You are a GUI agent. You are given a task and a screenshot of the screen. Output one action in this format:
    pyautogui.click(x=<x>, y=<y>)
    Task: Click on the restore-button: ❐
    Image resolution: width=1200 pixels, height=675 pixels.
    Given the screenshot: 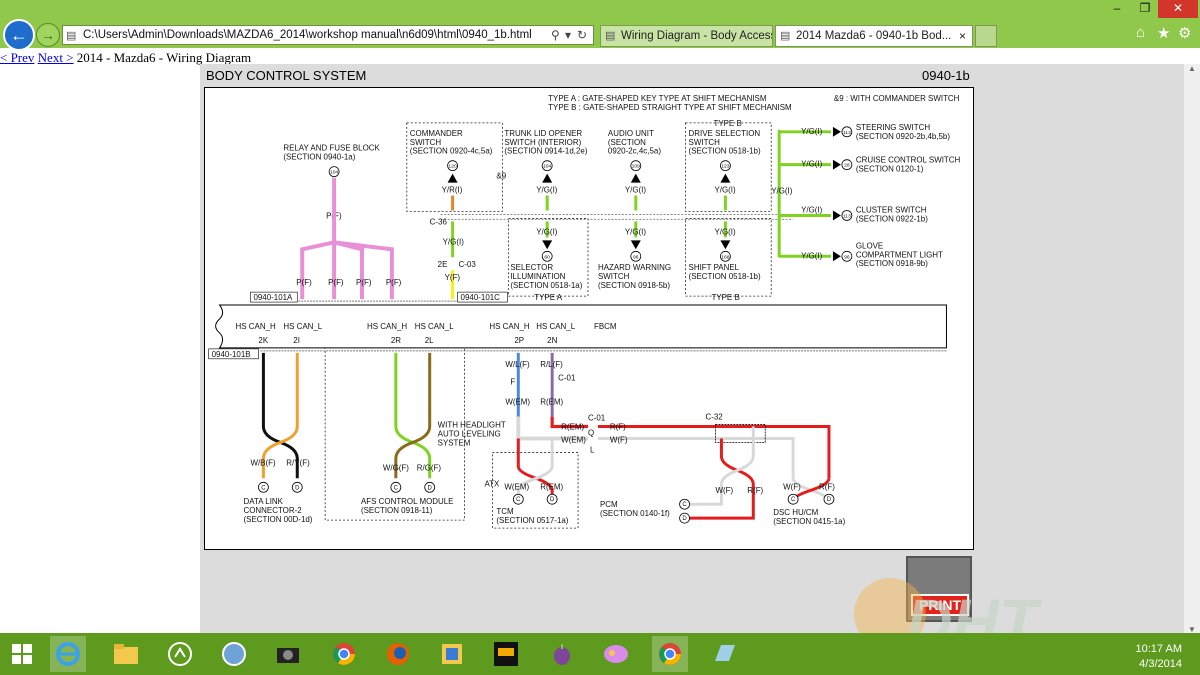 What is the action you would take?
    pyautogui.click(x=1145, y=9)
    